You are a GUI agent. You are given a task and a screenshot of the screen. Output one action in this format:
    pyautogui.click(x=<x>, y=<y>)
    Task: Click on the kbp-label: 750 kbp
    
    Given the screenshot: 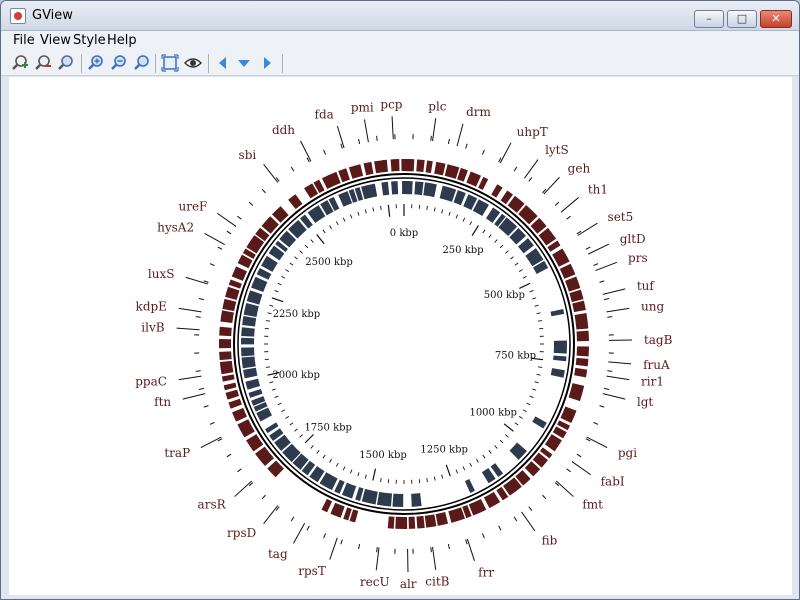 What is the action you would take?
    pyautogui.click(x=515, y=356)
    